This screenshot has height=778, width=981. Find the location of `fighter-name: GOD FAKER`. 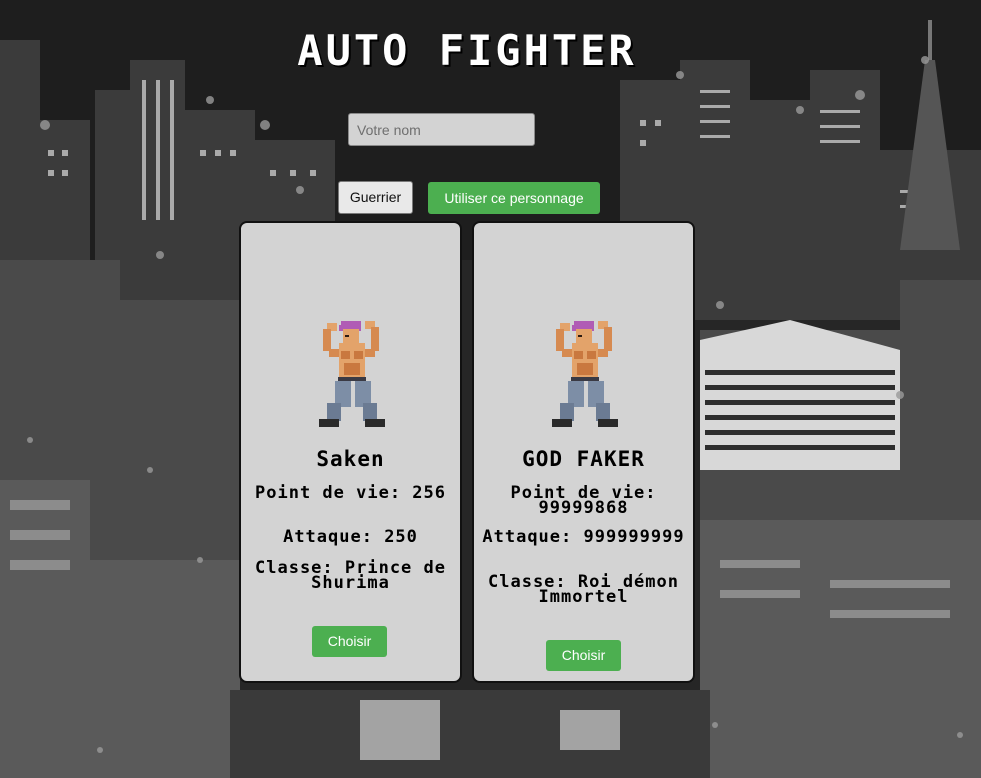

fighter-name: GOD FAKER is located at coordinates (583, 459).